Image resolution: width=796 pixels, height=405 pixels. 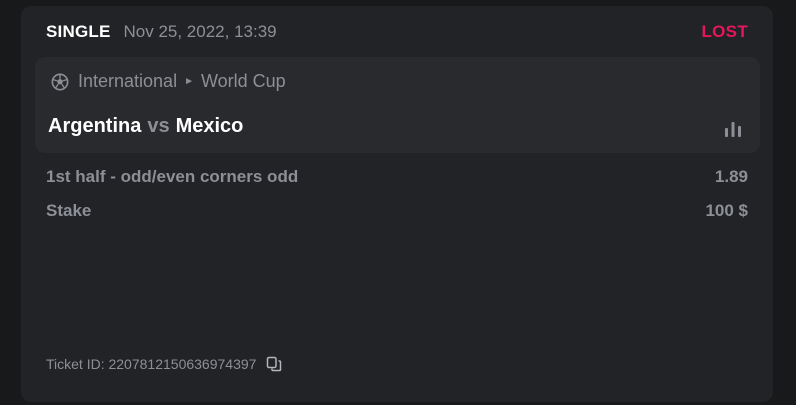 What do you see at coordinates (95, 126) in the screenshot?
I see `home-team: Argentina` at bounding box center [95, 126].